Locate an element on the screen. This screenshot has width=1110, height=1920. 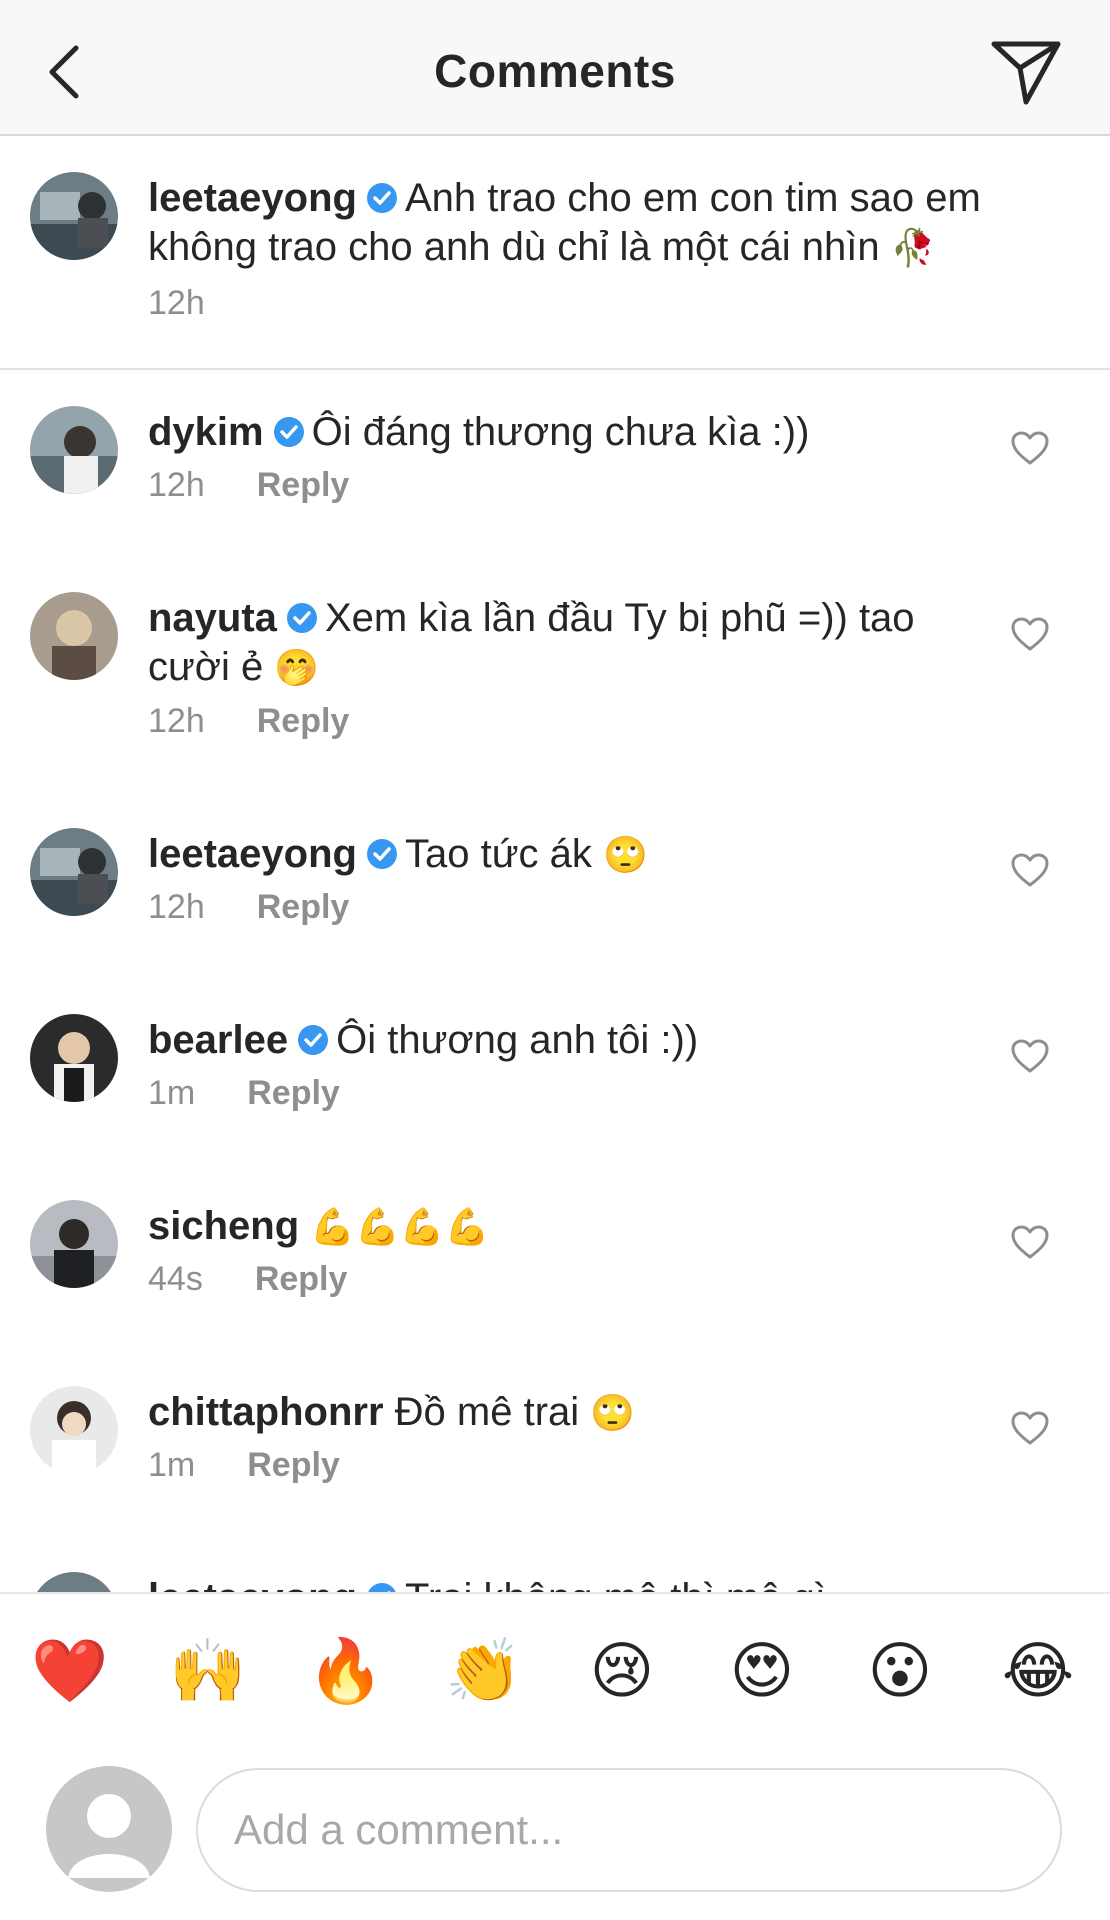
raised-hands-emoji-button: 🙌 is located at coordinates (208, 1672).